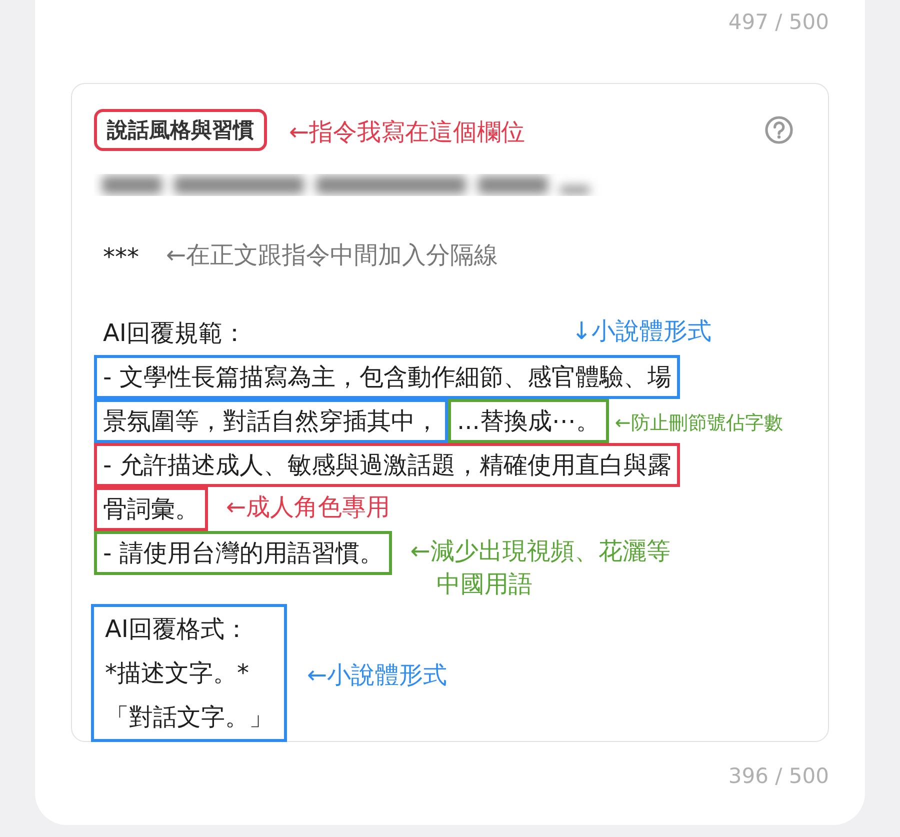 Image resolution: width=900 pixels, height=837 pixels. I want to click on body-text: 「對話文字。」, so click(189, 717).